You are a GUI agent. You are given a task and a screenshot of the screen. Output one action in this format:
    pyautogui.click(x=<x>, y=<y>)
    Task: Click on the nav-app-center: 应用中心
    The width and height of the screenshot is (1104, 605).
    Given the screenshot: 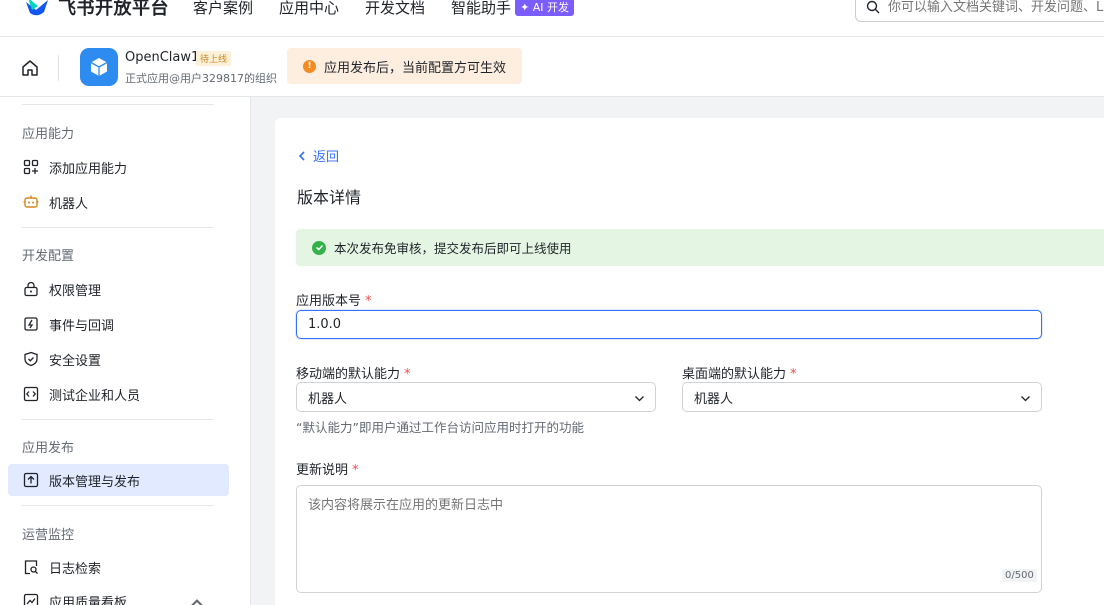 What is the action you would take?
    pyautogui.click(x=309, y=9)
    